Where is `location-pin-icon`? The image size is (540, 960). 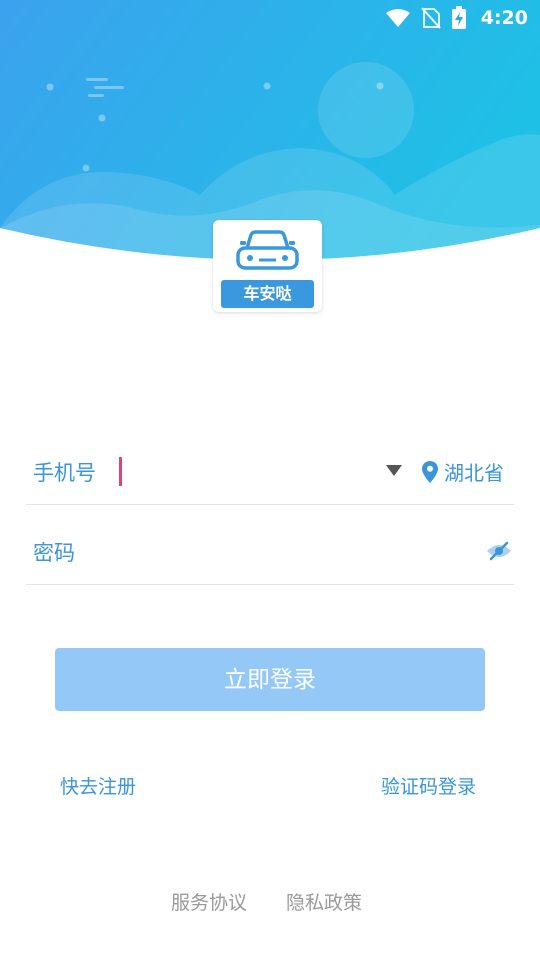
location-pin-icon is located at coordinates (430, 471).